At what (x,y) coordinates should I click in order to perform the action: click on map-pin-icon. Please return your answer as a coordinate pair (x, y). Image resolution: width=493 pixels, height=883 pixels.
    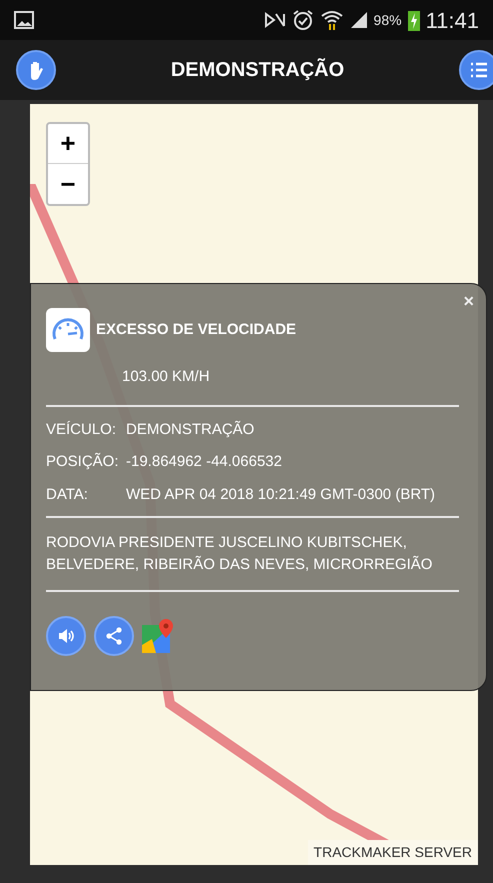
    Looking at the image, I should click on (158, 636).